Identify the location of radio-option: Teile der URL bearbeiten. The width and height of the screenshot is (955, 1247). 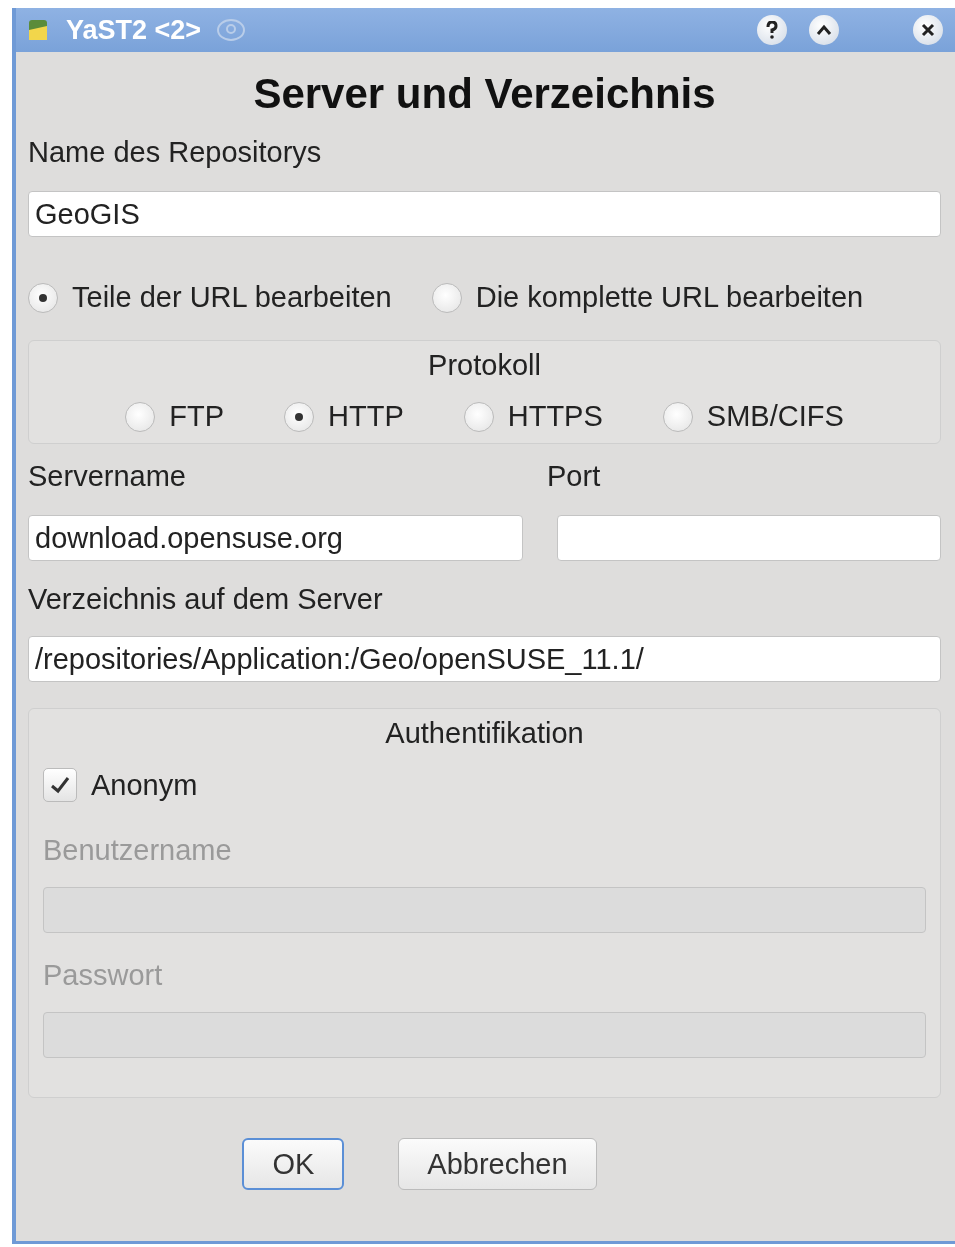
(210, 297).